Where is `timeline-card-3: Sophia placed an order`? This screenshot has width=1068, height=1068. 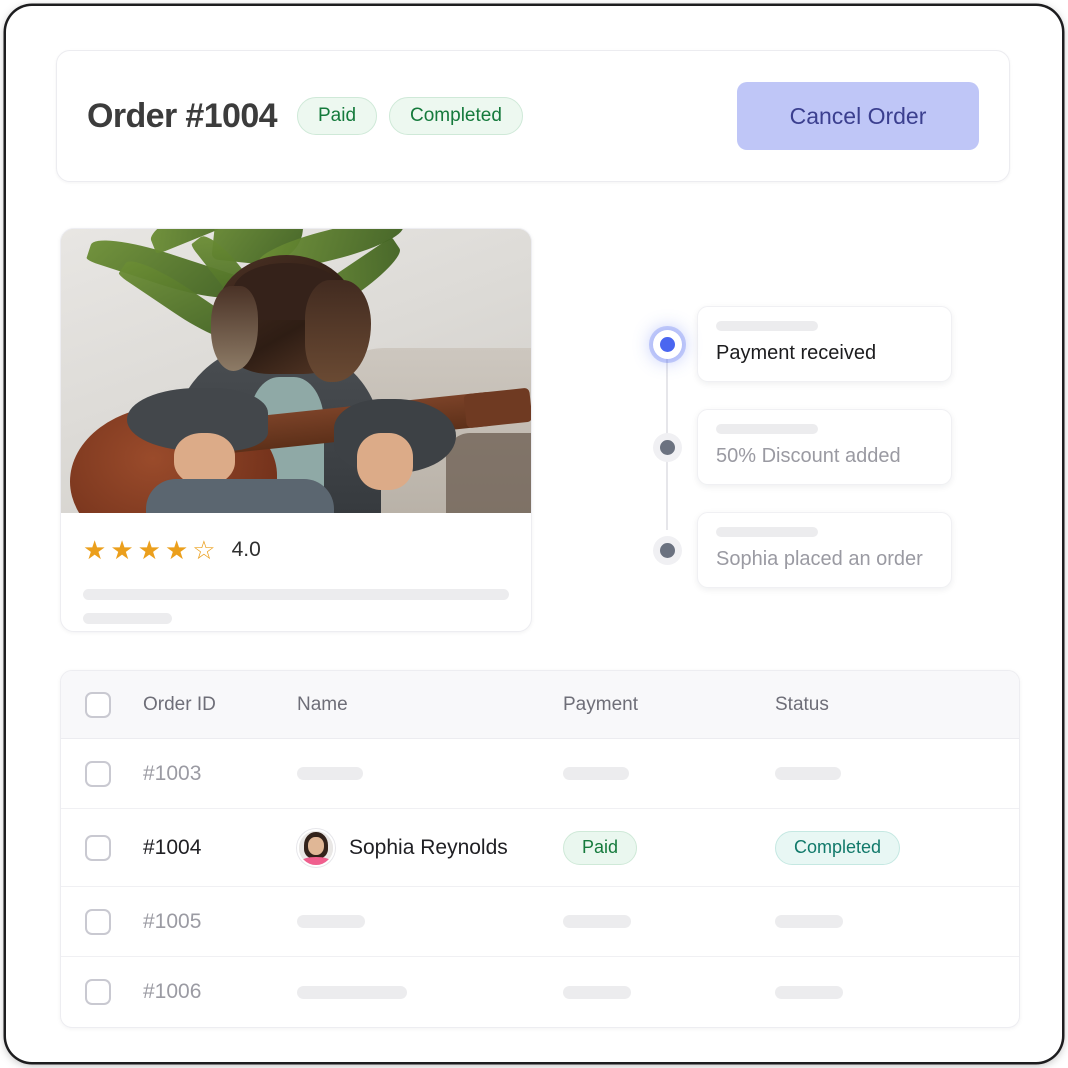 timeline-card-3: Sophia placed an order is located at coordinates (824, 550).